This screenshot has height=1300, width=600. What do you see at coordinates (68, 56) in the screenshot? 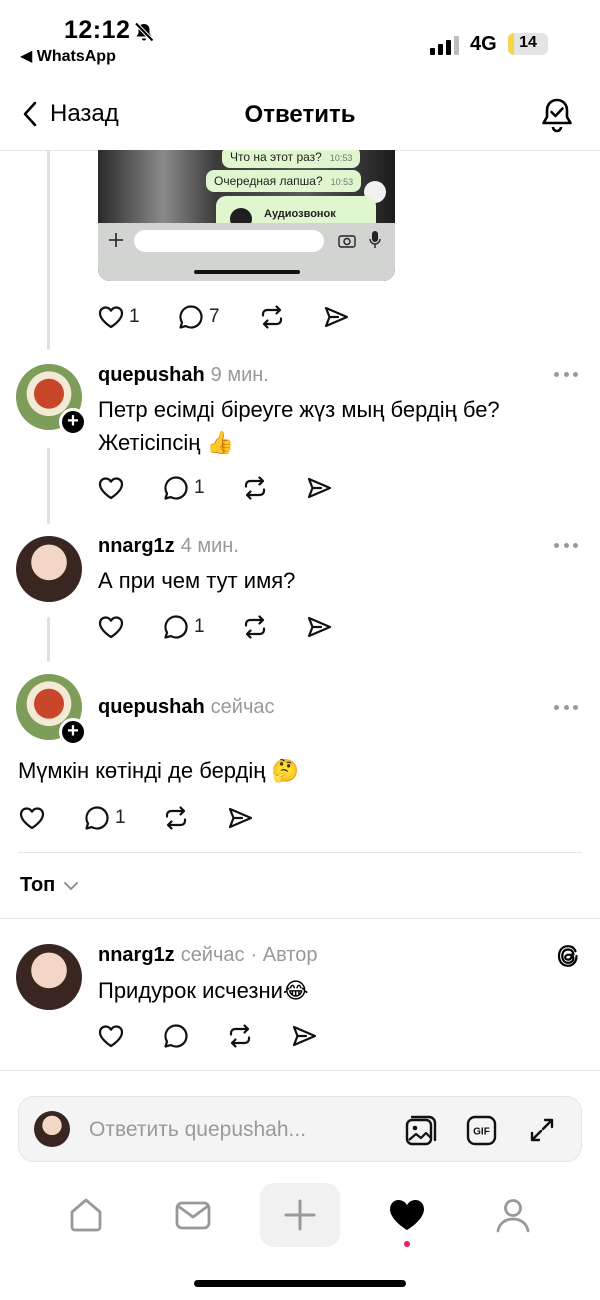
I see `back-to-app-link: ◀ WhatsApp` at bounding box center [68, 56].